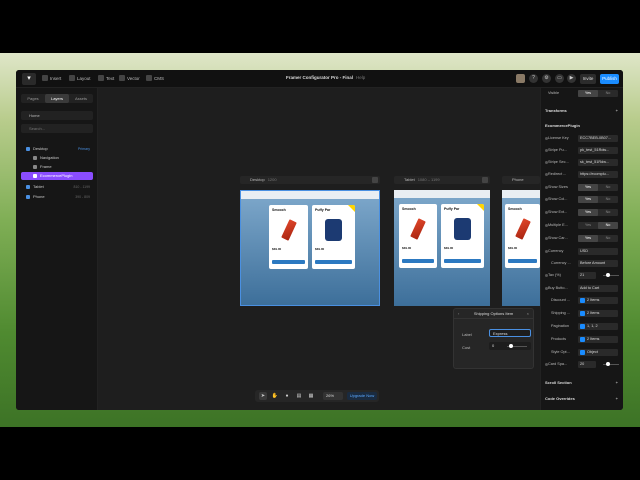  Describe the element at coordinates (587, 364) in the screenshot. I see `card-spacing-input: 20` at that location.